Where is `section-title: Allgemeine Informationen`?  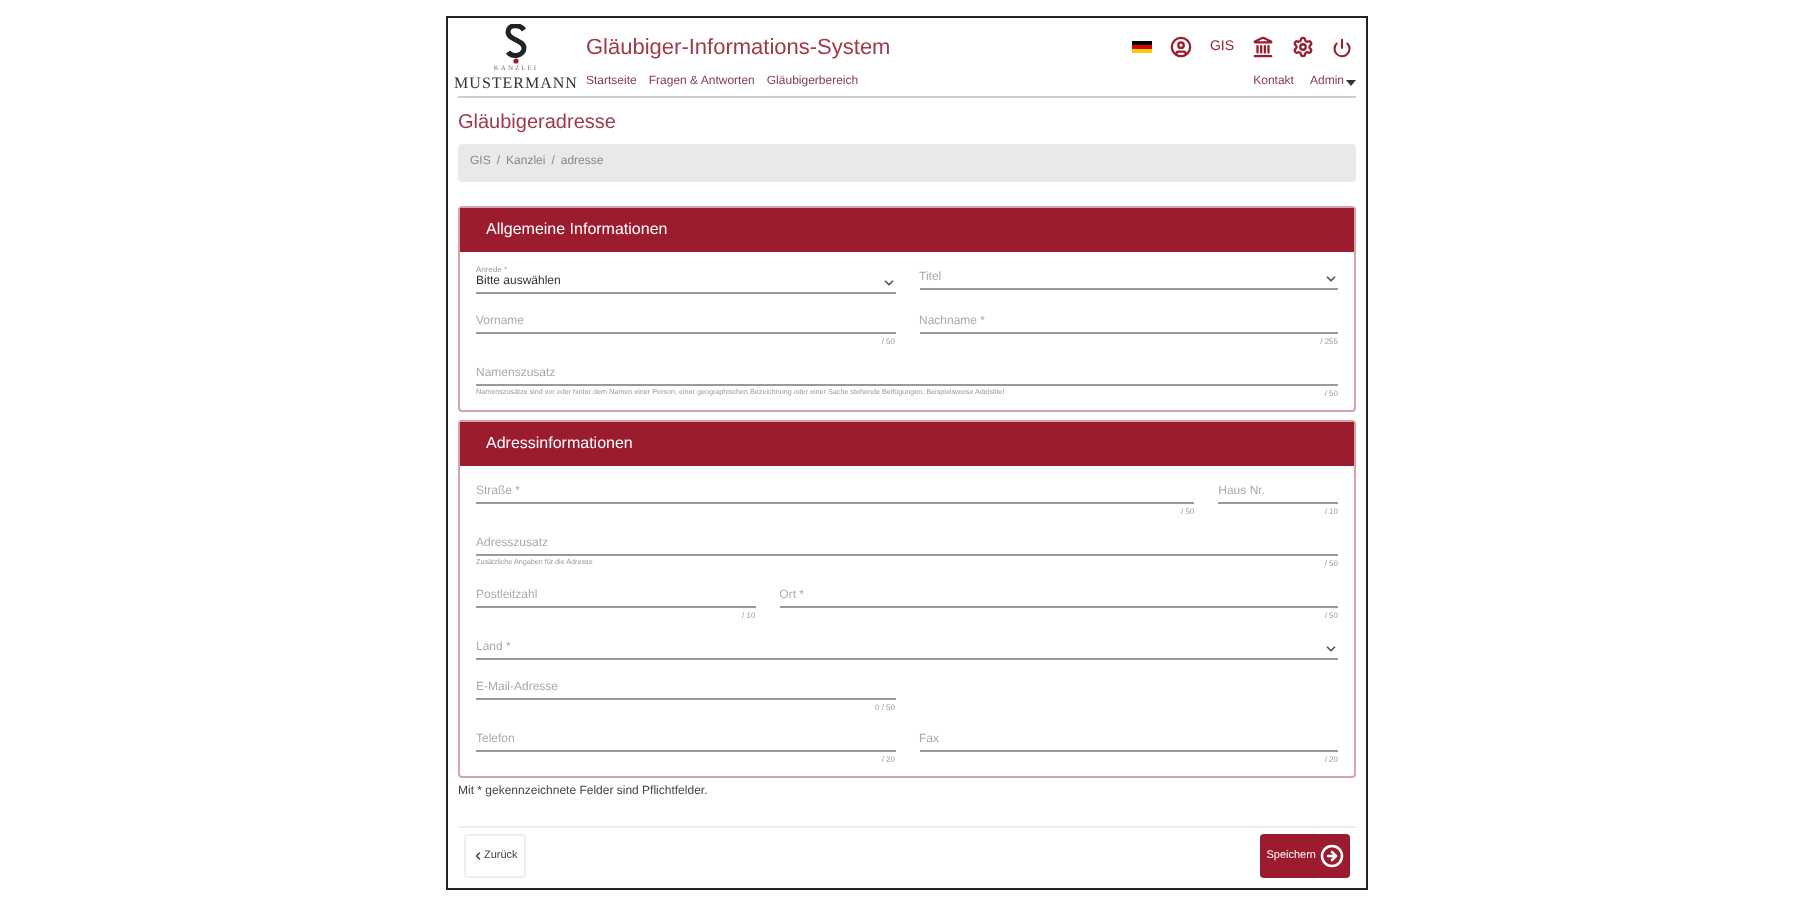 section-title: Allgemeine Informationen is located at coordinates (577, 230).